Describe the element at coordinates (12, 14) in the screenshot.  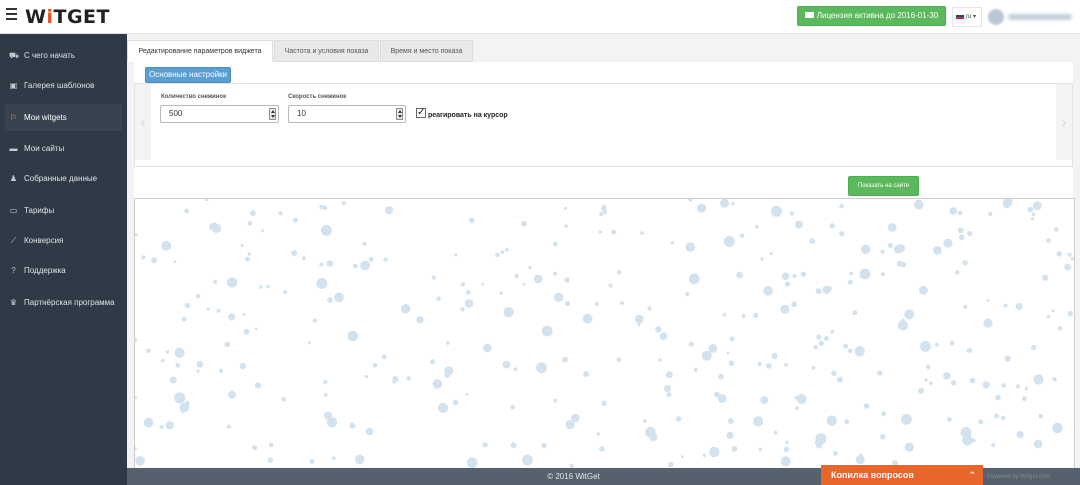
I see `menu-toggle-icon` at that location.